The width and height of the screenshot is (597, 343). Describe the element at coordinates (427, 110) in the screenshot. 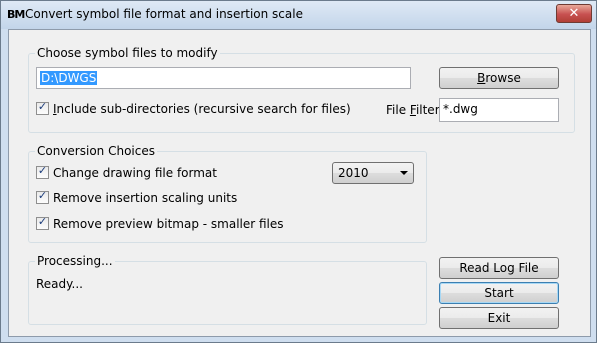

I see `file-filter-label-rest: ilter` at that location.